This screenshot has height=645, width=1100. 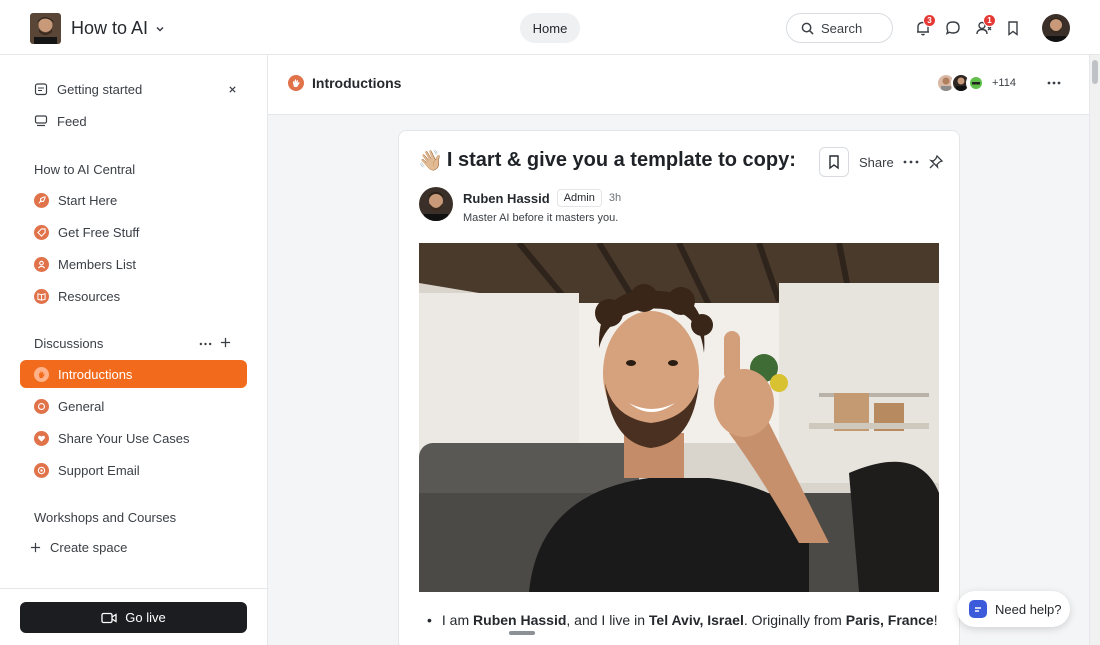 I want to click on sidebar-item-get-free-stuff: Get Free Stuff, so click(x=133, y=232).